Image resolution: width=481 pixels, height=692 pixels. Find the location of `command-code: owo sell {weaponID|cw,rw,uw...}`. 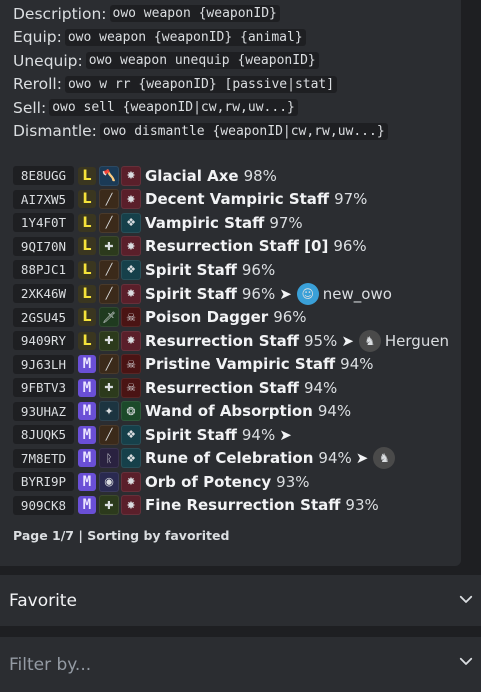

command-code: owo sell {weaponID|cw,rw,uw...} is located at coordinates (173, 108).